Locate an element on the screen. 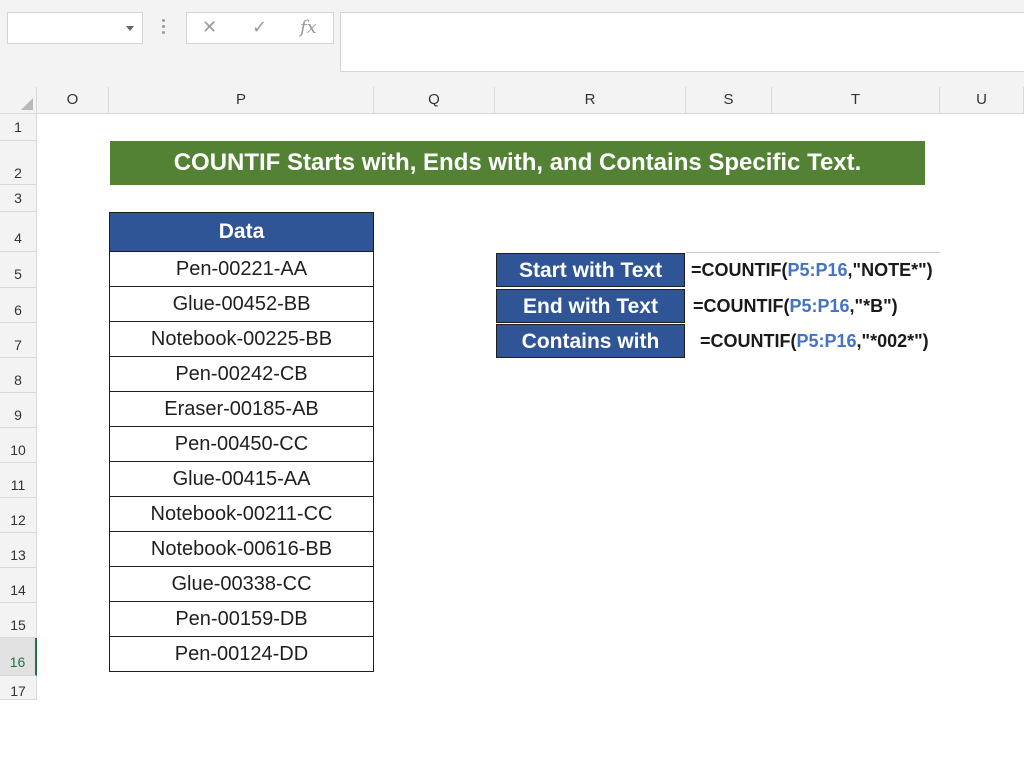 This screenshot has height=768, width=1024. row-header: 1 is located at coordinates (18, 127).